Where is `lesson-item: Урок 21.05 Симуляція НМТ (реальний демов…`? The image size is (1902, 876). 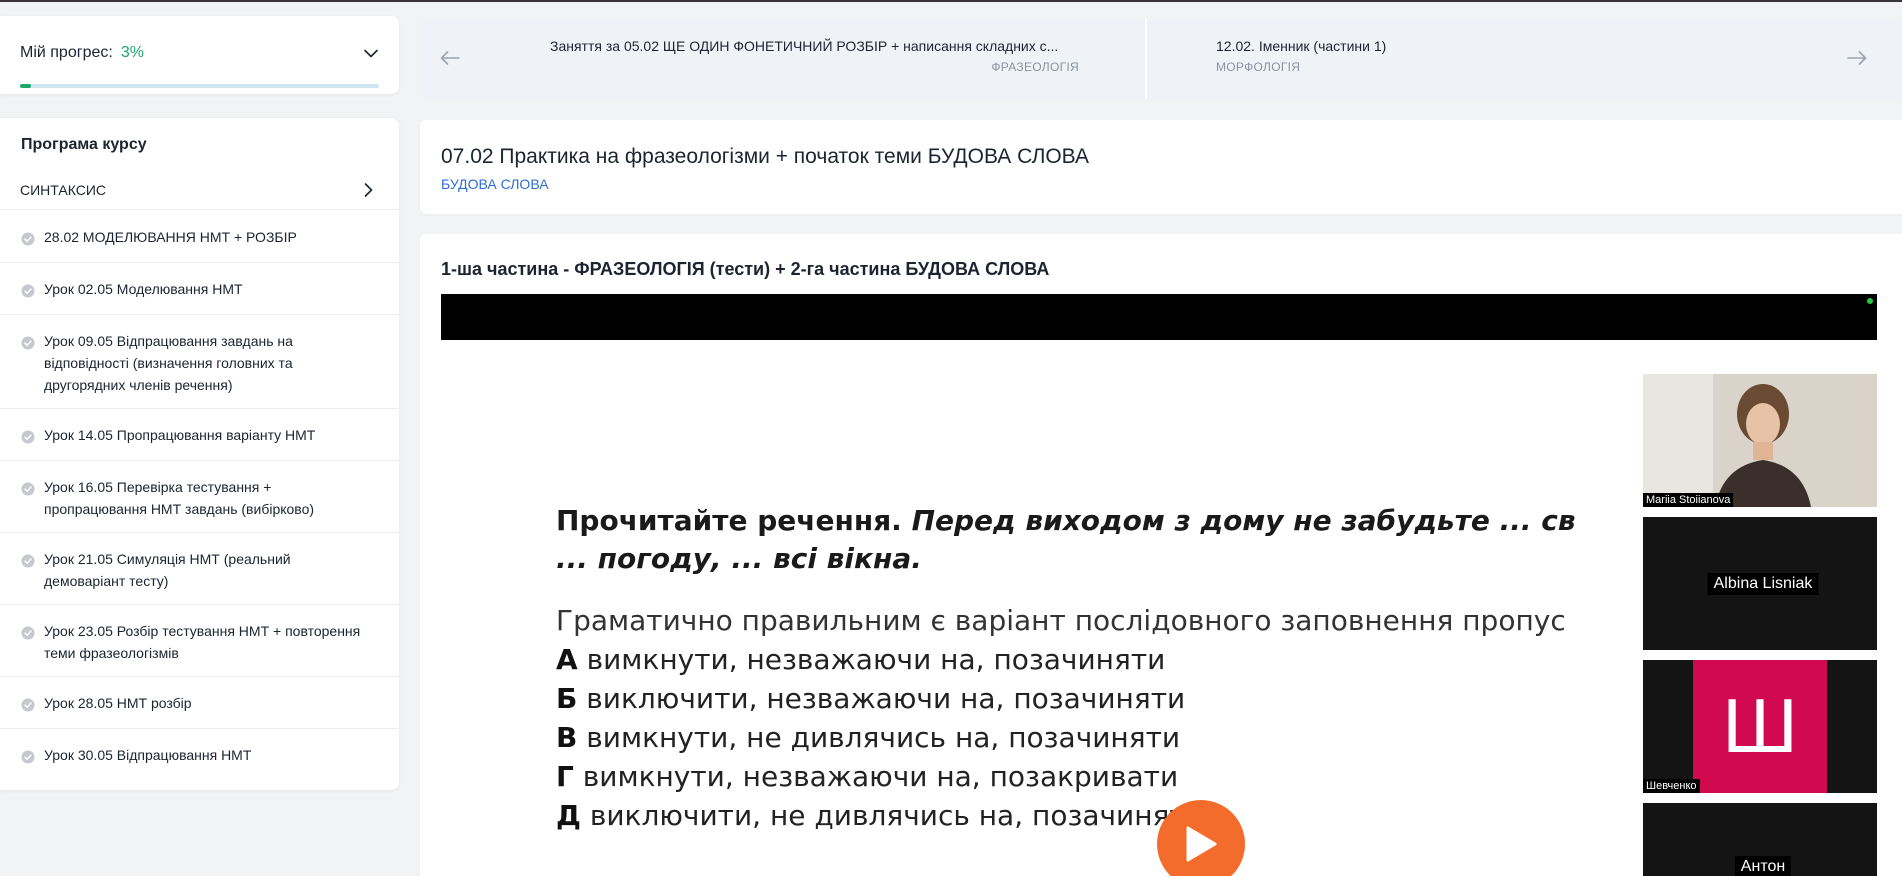
lesson-item: Урок 21.05 Симуляція НМТ (реальний демов… is located at coordinates (199, 569).